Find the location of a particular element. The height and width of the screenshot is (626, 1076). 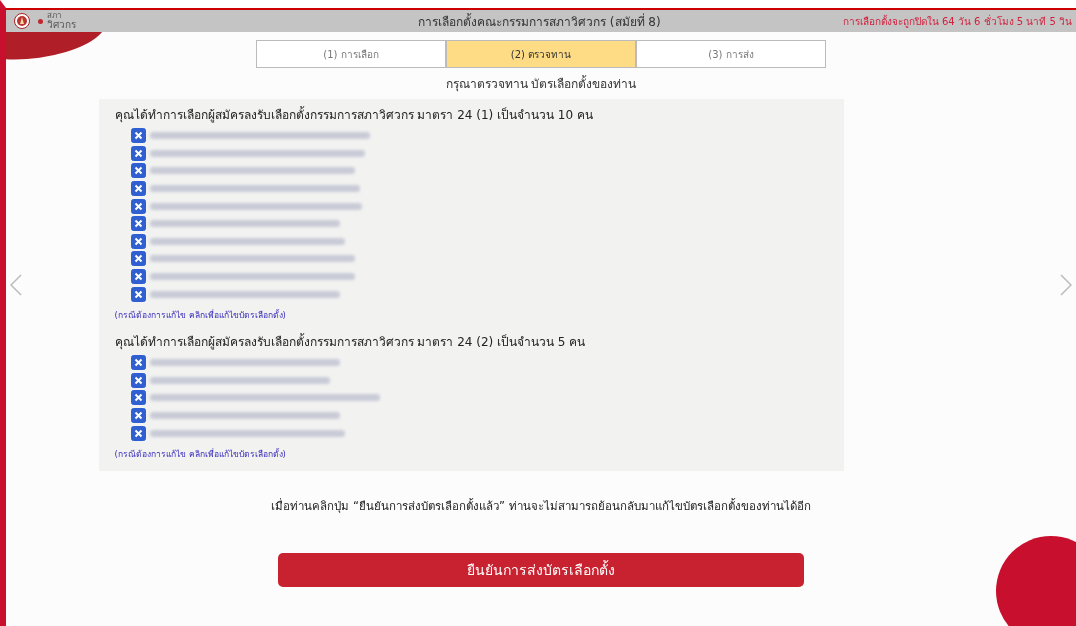

step-tab: (3) การส่ง is located at coordinates (731, 54).